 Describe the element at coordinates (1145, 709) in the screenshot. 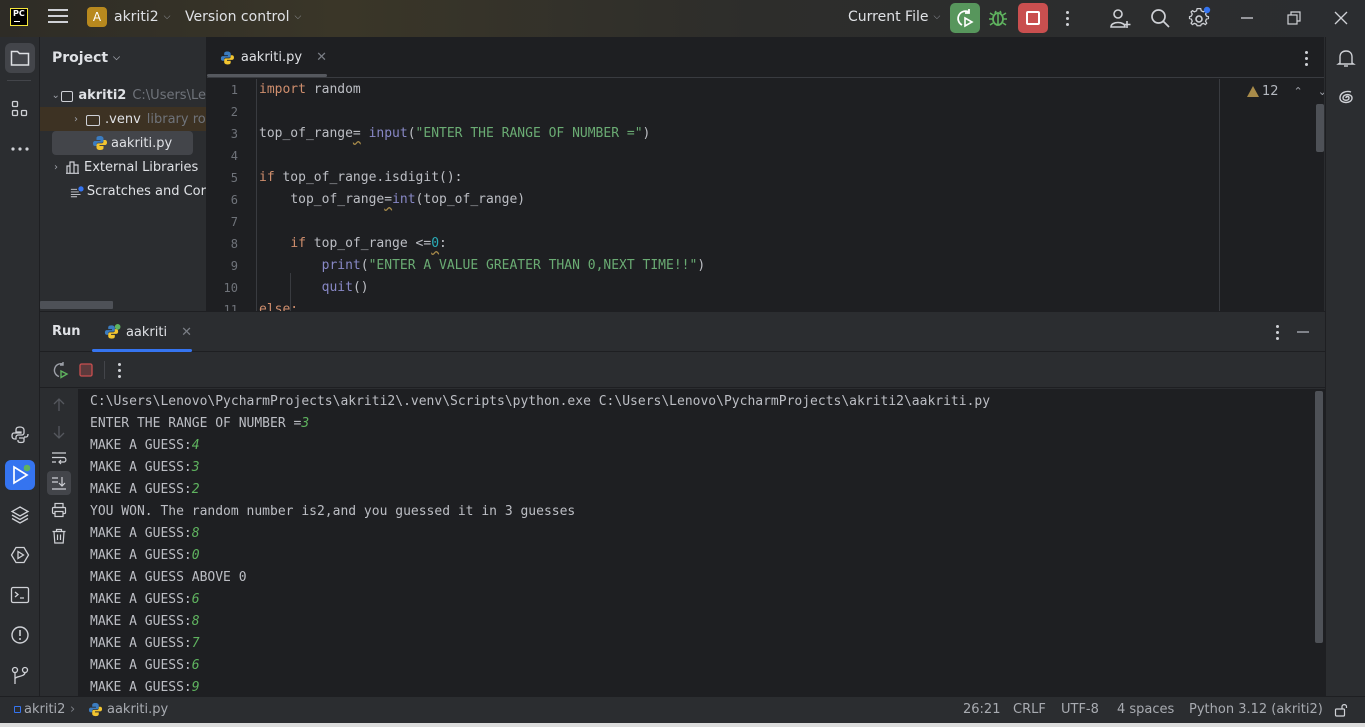

I see `indent-setting: 4 spaces` at that location.